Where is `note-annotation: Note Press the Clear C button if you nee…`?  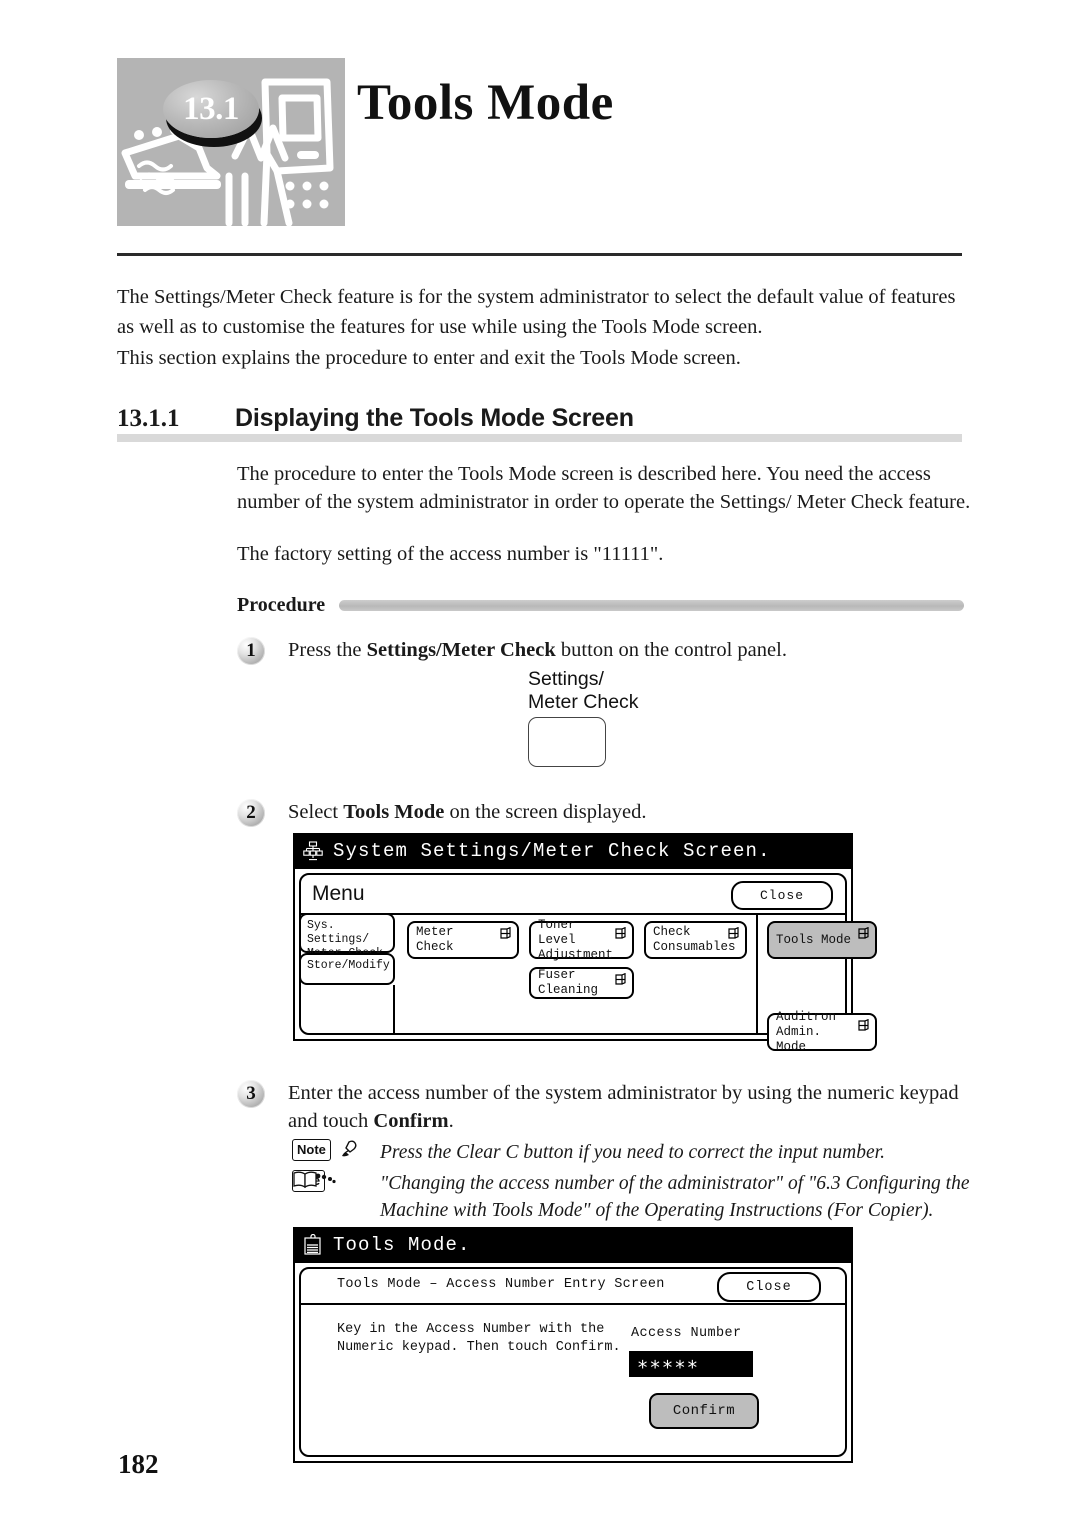
note-annotation: Note Press the Clear C button if you nee… is located at coordinates (666, 1152).